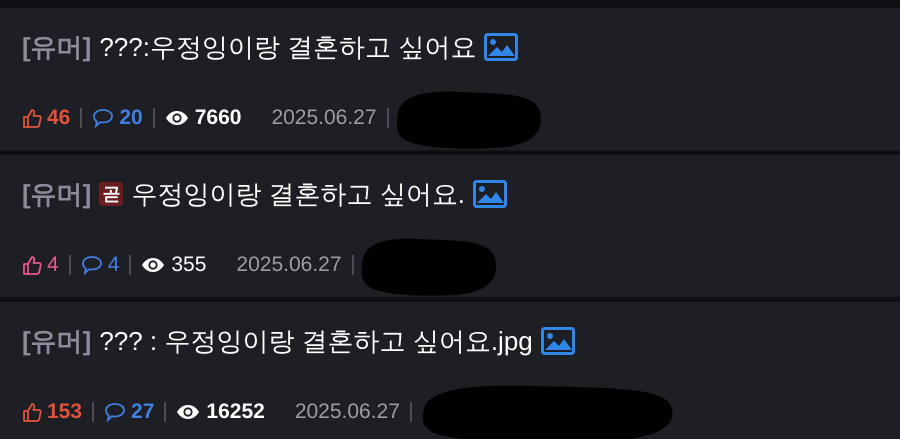 The image size is (900, 439). I want to click on post-title: ???:우정잉이랑 결혼하고 싶어요, so click(287, 47).